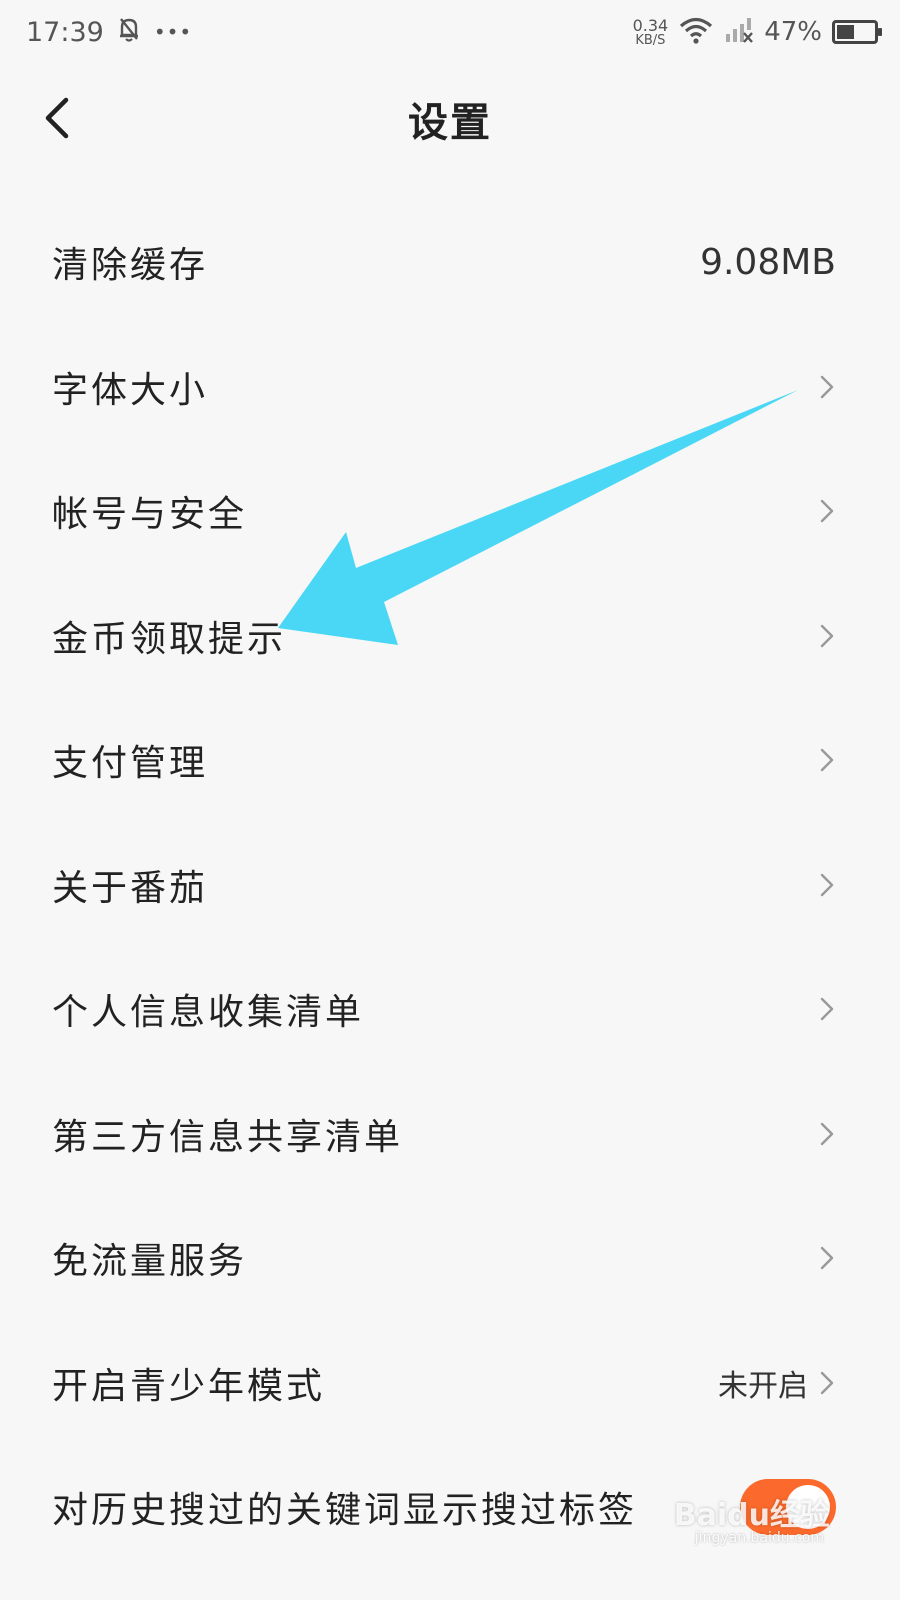 The height and width of the screenshot is (1600, 900). I want to click on setting-free-data-service: 免流量服务, so click(450, 1258).